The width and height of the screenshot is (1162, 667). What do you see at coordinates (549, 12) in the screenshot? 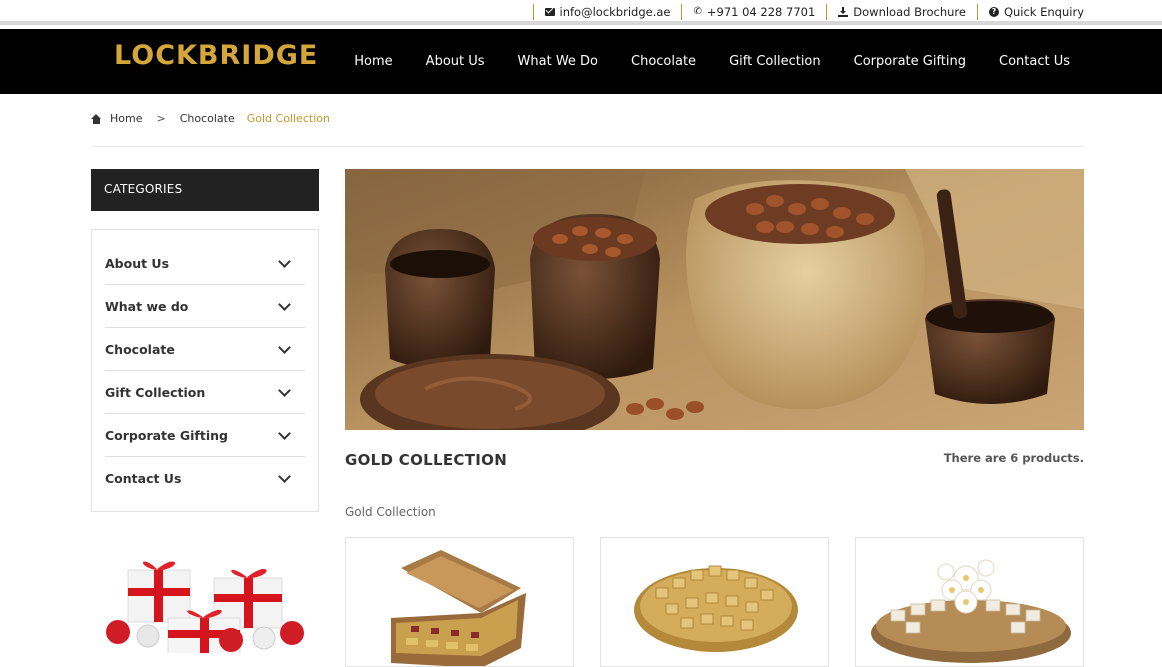
I see `envelope-icon` at bounding box center [549, 12].